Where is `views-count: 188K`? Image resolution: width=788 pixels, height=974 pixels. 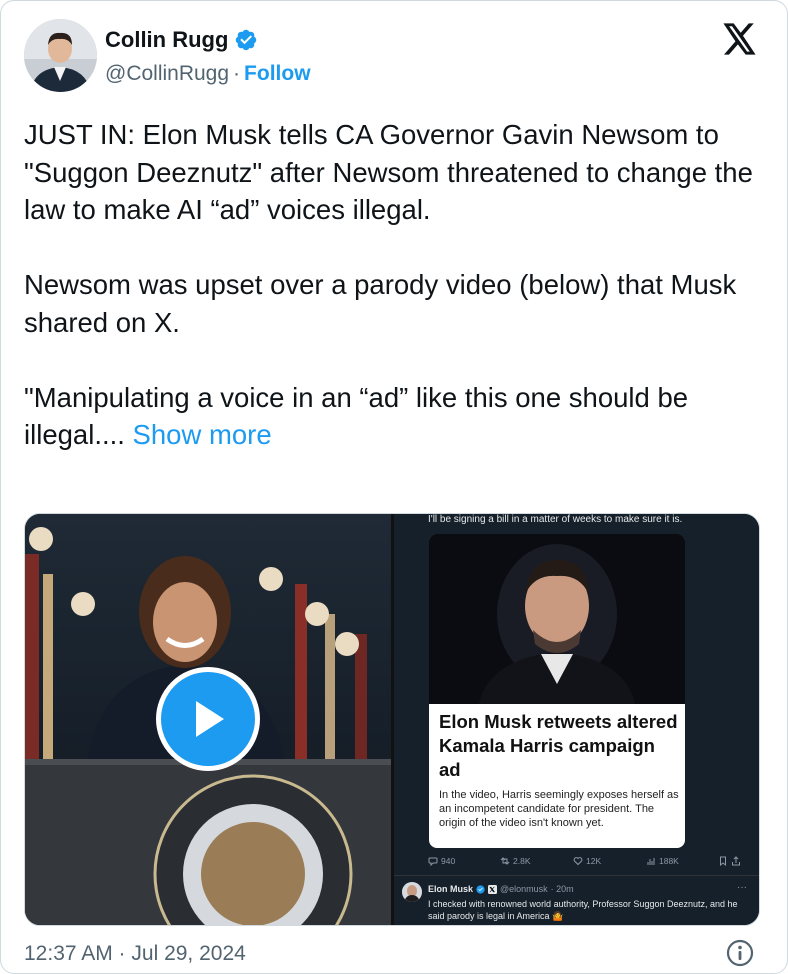
views-count: 188K is located at coordinates (669, 861).